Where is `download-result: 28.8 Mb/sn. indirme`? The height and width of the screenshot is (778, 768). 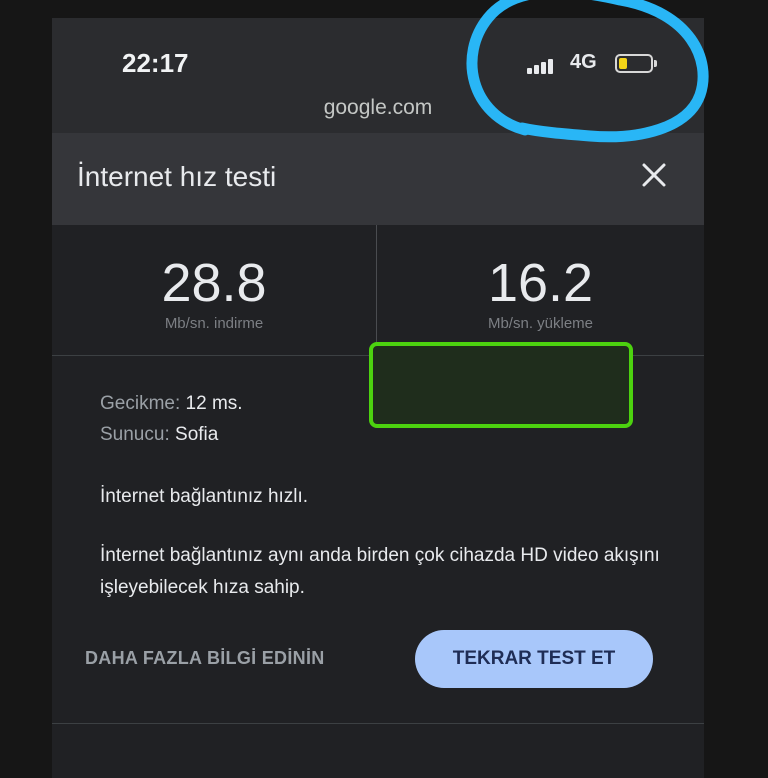
download-result: 28.8 Mb/sn. indirme is located at coordinates (214, 290).